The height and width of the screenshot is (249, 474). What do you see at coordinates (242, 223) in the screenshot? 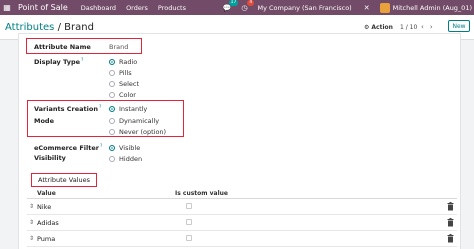
I see `table-row: ⇕ Adidas` at bounding box center [242, 223].